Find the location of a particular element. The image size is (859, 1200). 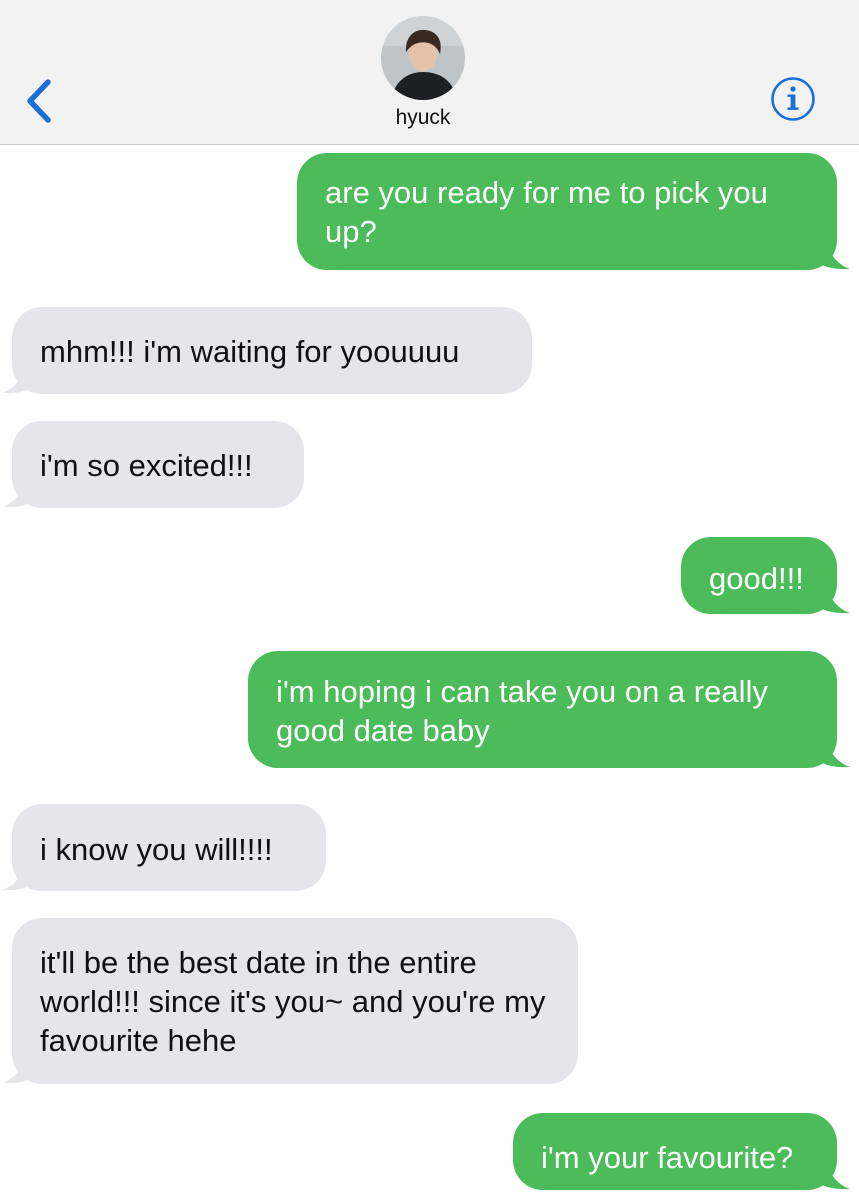

message-bubble-sent: good!!! is located at coordinates (759, 575).